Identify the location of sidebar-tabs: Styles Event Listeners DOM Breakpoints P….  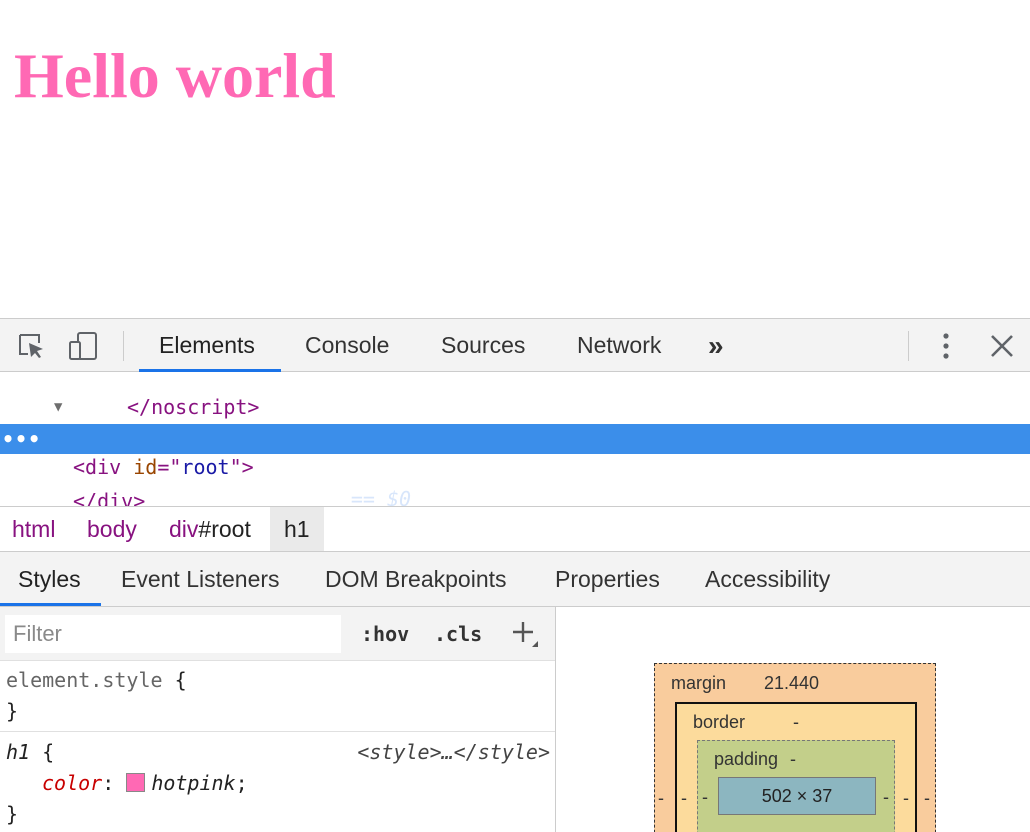
(515, 579).